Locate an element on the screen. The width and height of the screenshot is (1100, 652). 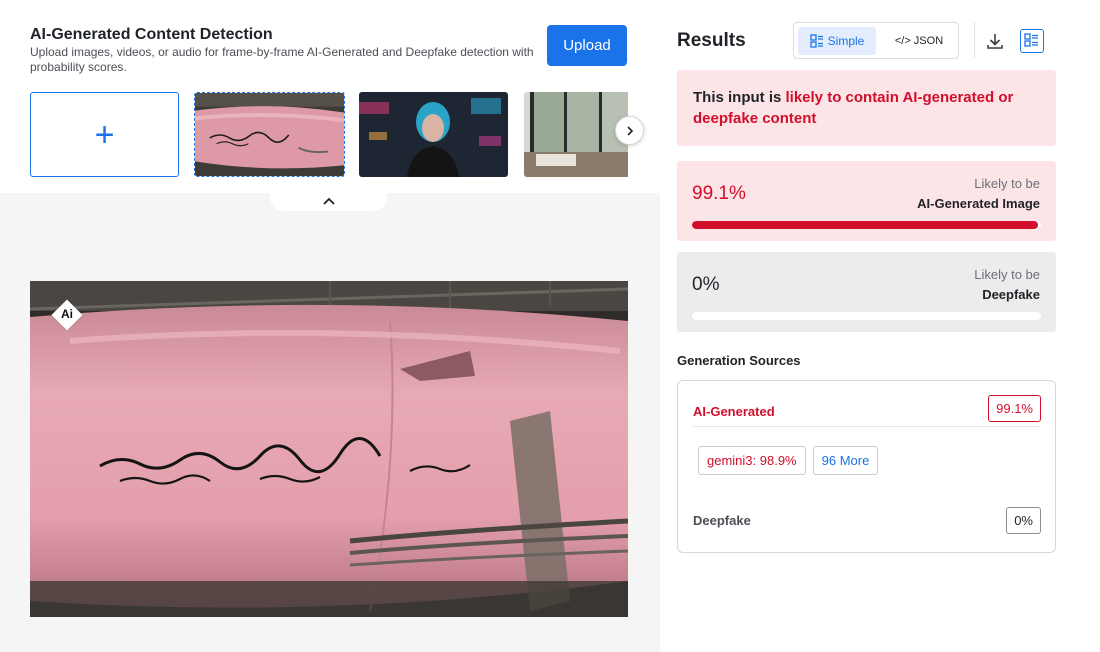
ai-generated-score-note: Likely to be AI-Generated Image is located at coordinates (978, 193).